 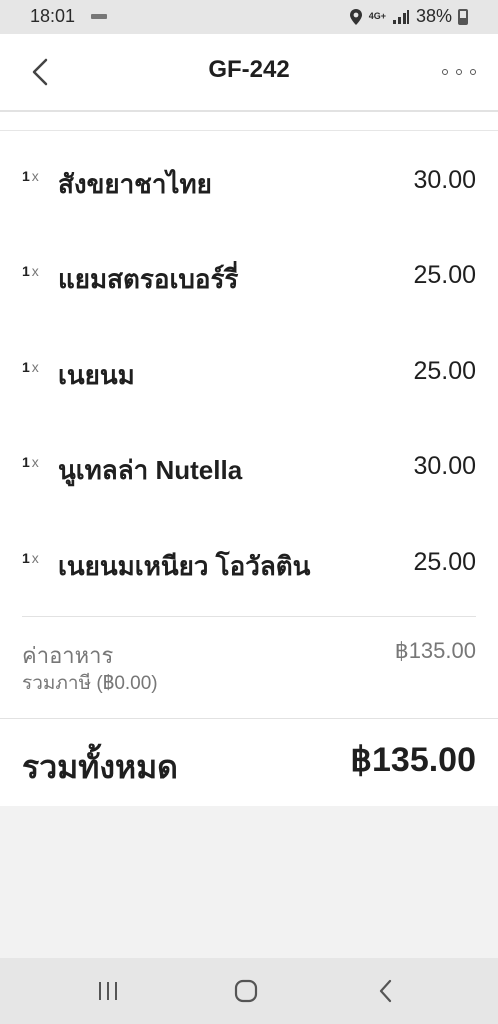 I want to click on status-time: 18:01, so click(x=53, y=16).